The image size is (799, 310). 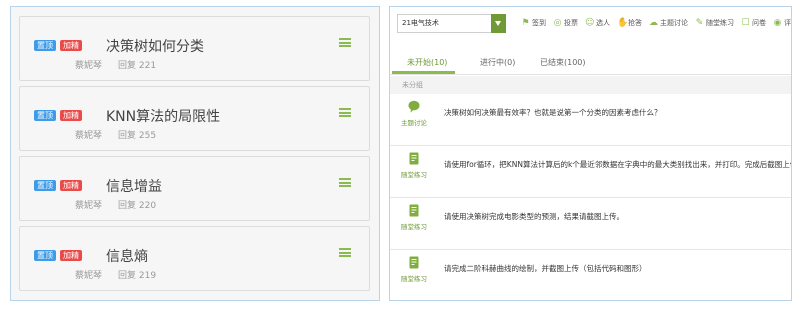 I want to click on group-header: 未分组, so click(x=590, y=85).